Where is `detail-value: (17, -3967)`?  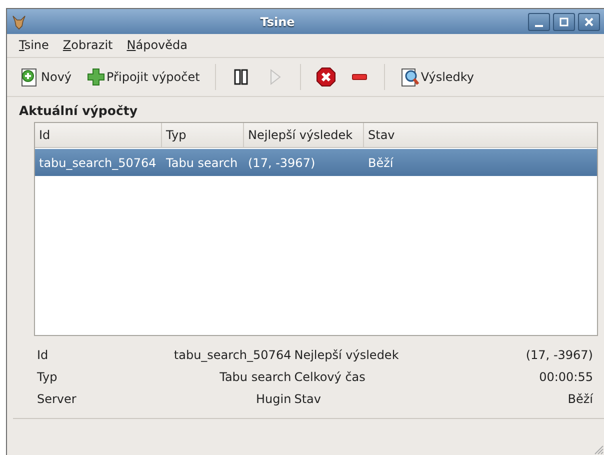 detail-value: (17, -3967) is located at coordinates (559, 355).